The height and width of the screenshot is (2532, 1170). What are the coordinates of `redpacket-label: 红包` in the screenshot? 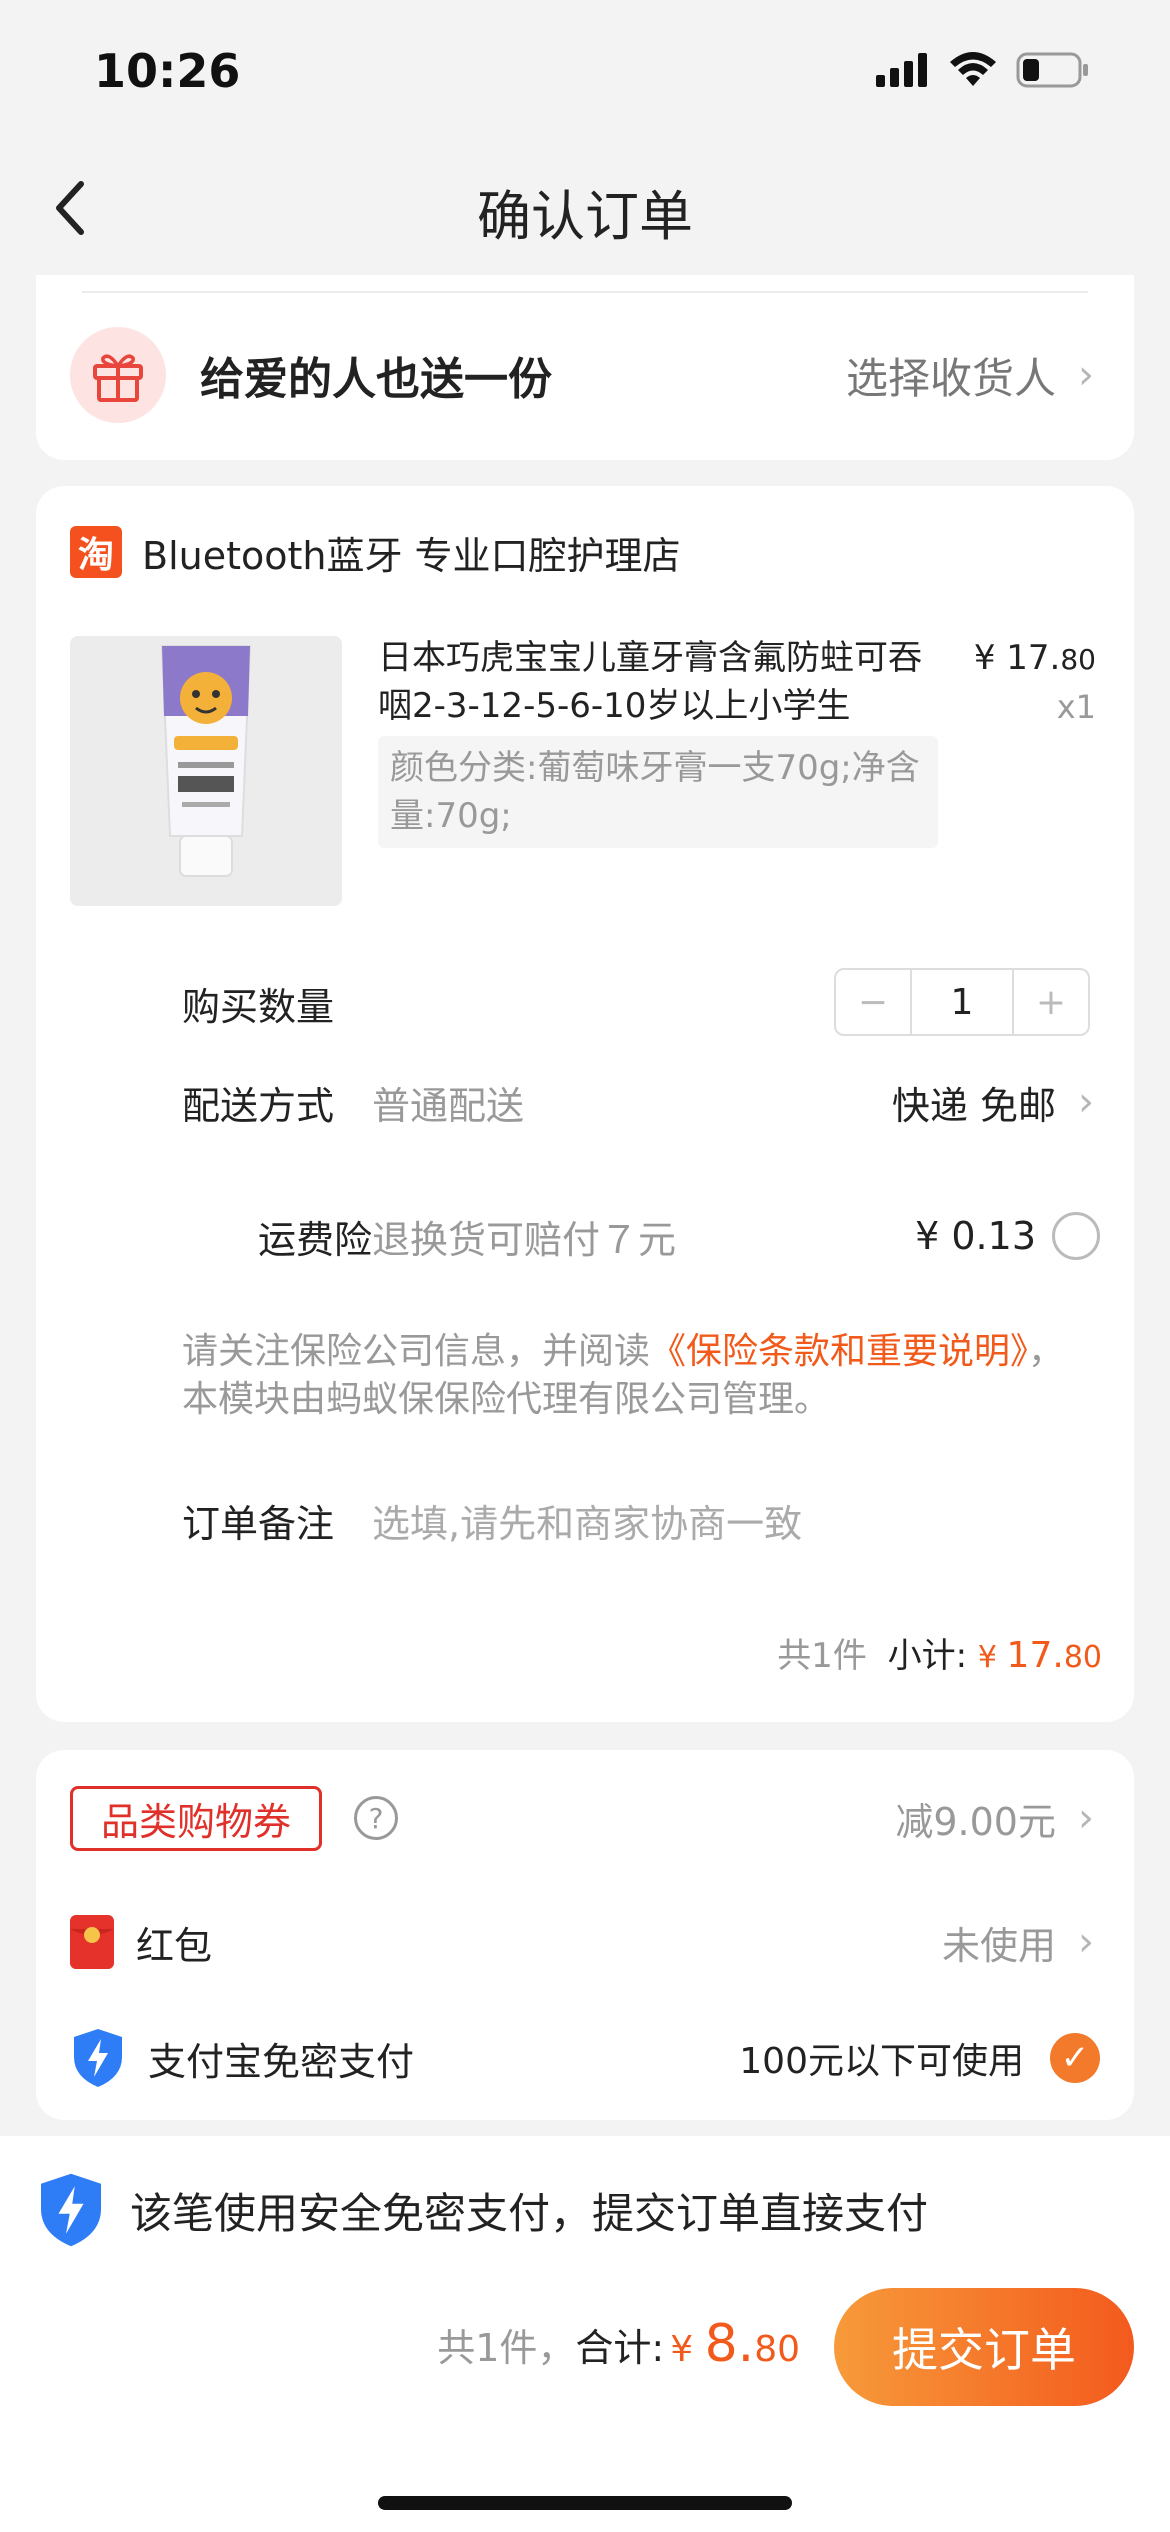 It's located at (174, 1945).